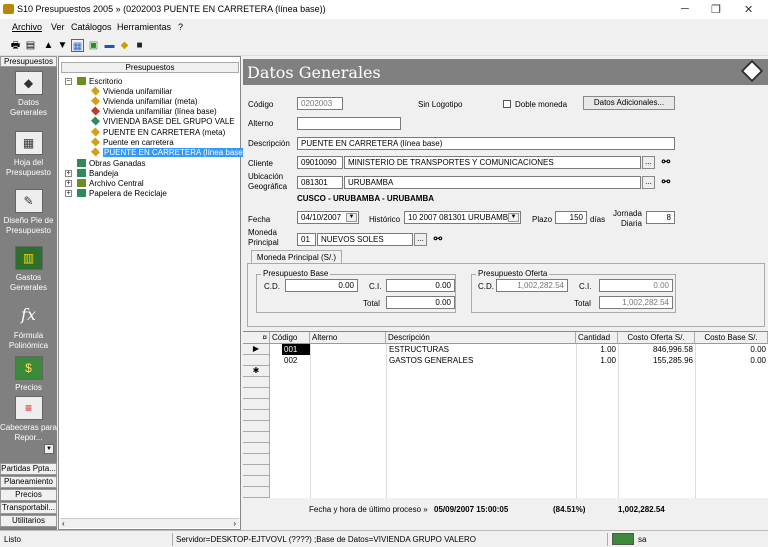 The height and width of the screenshot is (547, 768). What do you see at coordinates (656, 338) in the screenshot?
I see `grid-header-costo-oferta: Costo Oferta S/.` at bounding box center [656, 338].